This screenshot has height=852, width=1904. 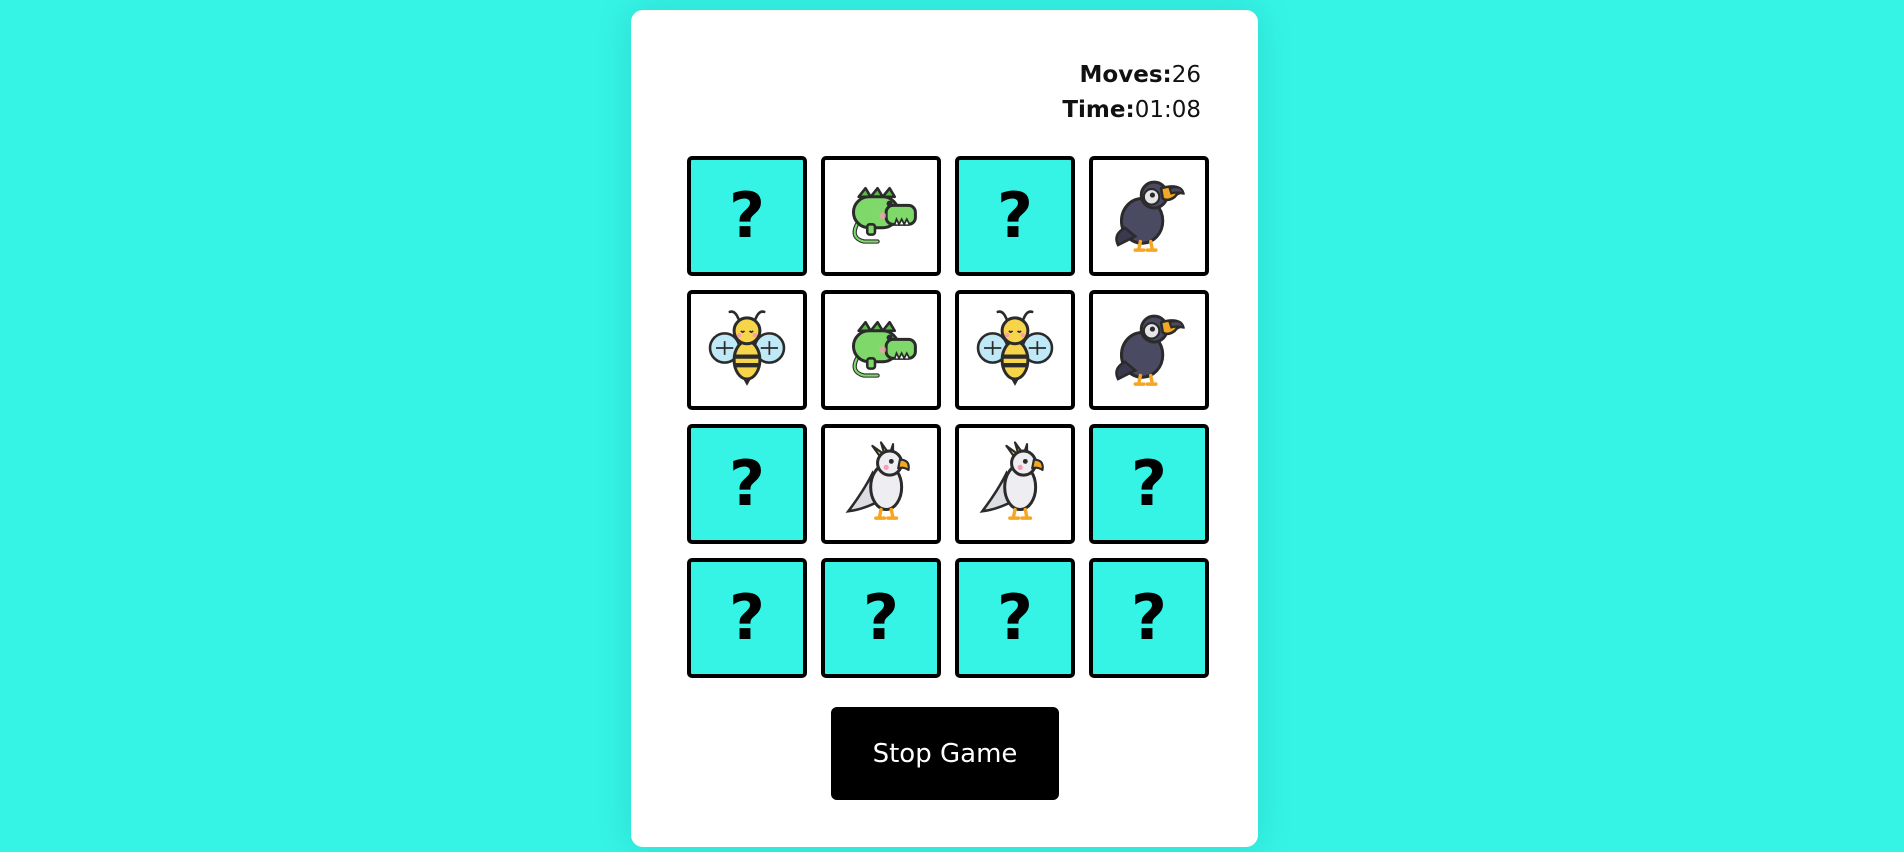 I want to click on moves-label: Moves:, so click(x=1125, y=75).